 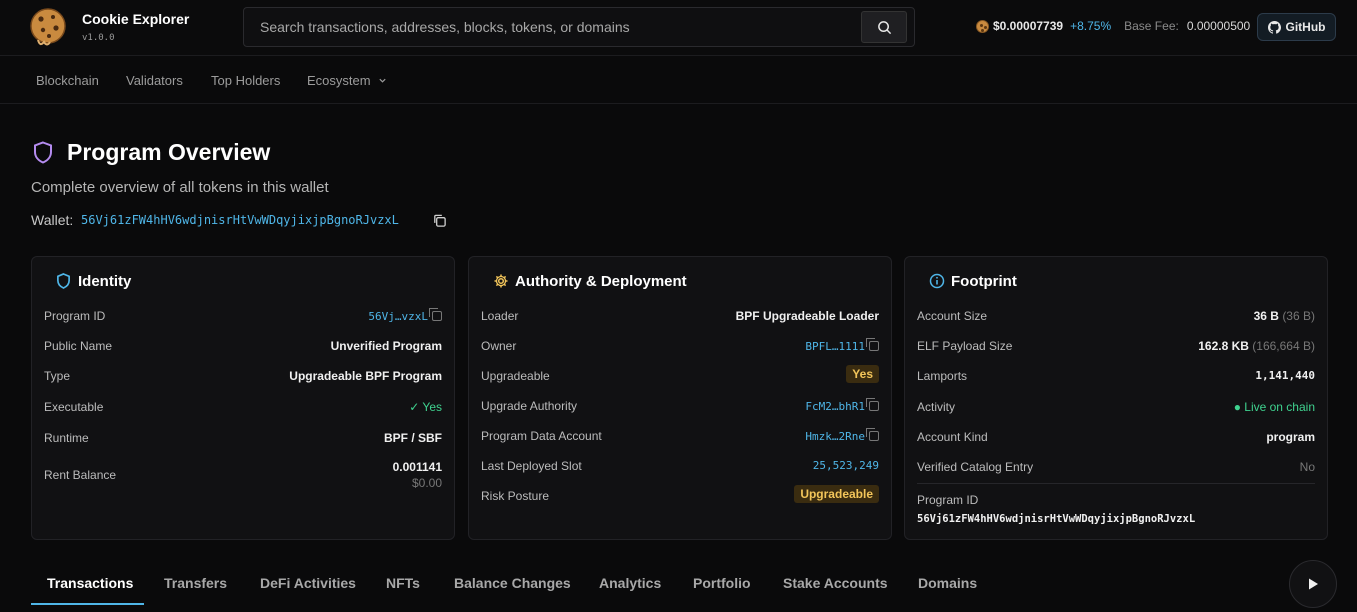 I want to click on search-bar, so click(x=579, y=27).